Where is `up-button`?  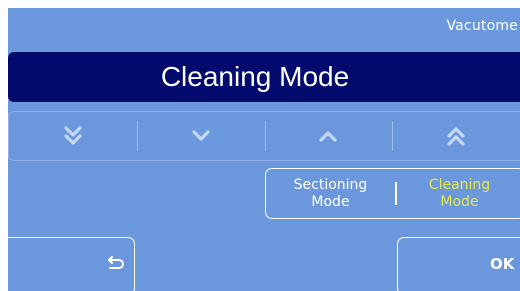
up-button is located at coordinates (328, 136).